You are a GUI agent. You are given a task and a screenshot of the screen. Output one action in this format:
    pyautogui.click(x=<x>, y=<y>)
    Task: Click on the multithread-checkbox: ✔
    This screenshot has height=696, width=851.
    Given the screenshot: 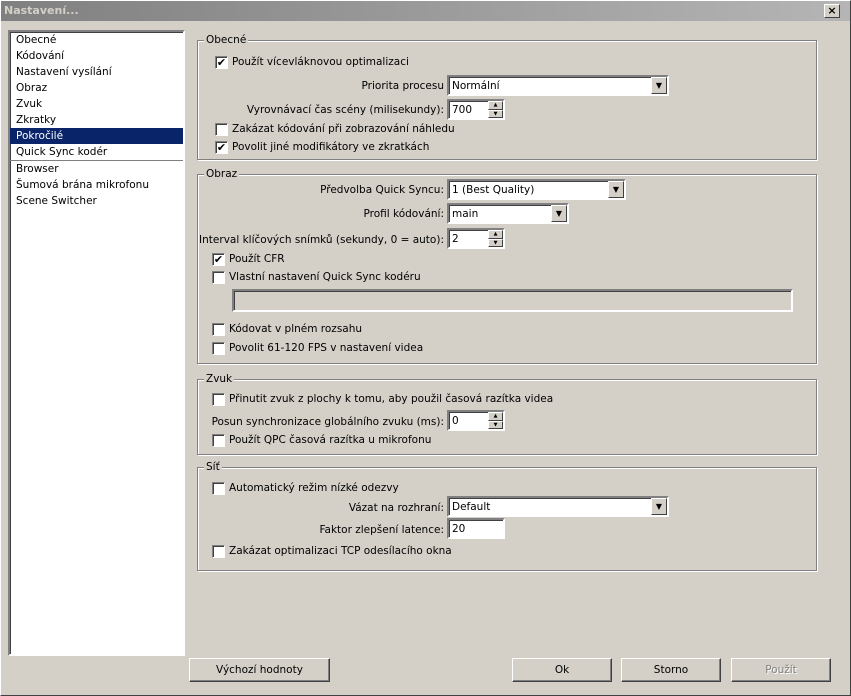 What is the action you would take?
    pyautogui.click(x=221, y=62)
    